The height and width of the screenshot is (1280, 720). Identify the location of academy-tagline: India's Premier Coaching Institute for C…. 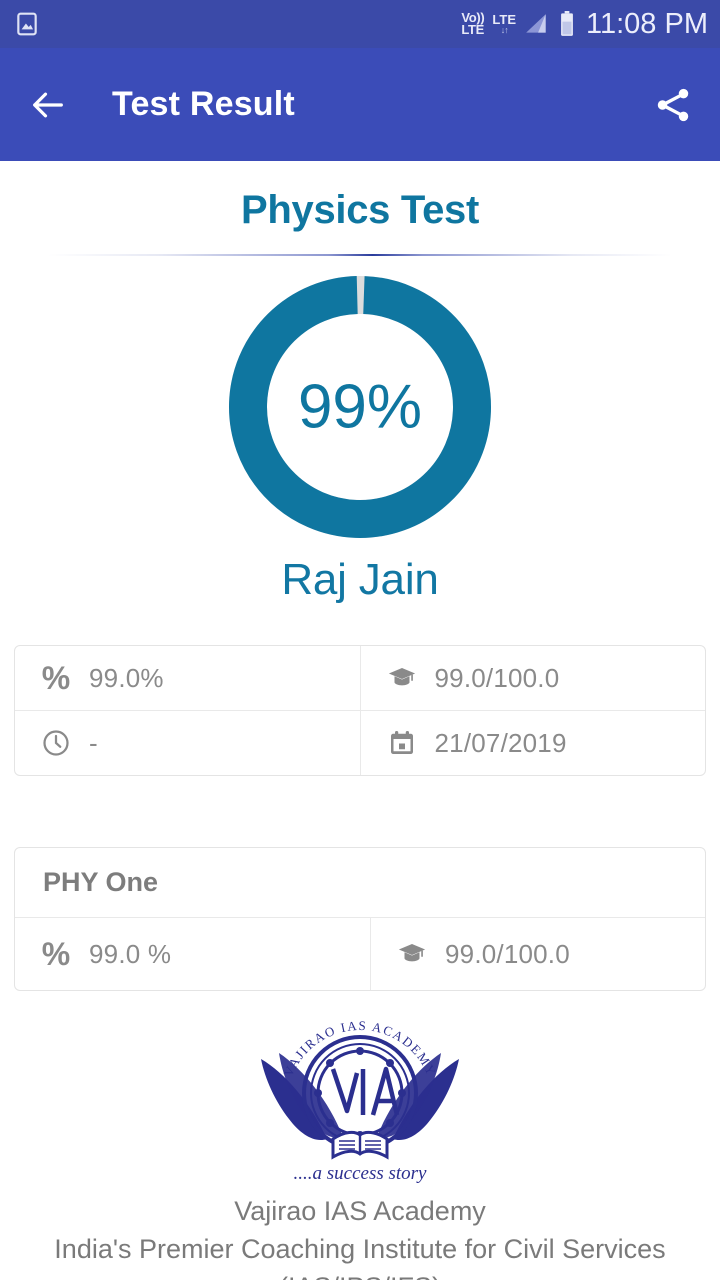
(360, 1257).